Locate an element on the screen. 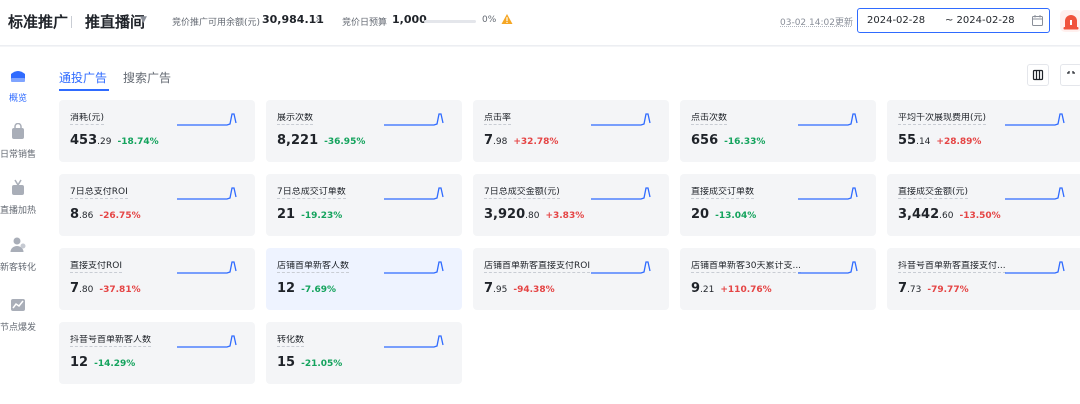 Image resolution: width=1080 pixels, height=404 pixels. metric-card: 店铺首单新客直接支付ROI 7.95 -94.38% is located at coordinates (571, 279).